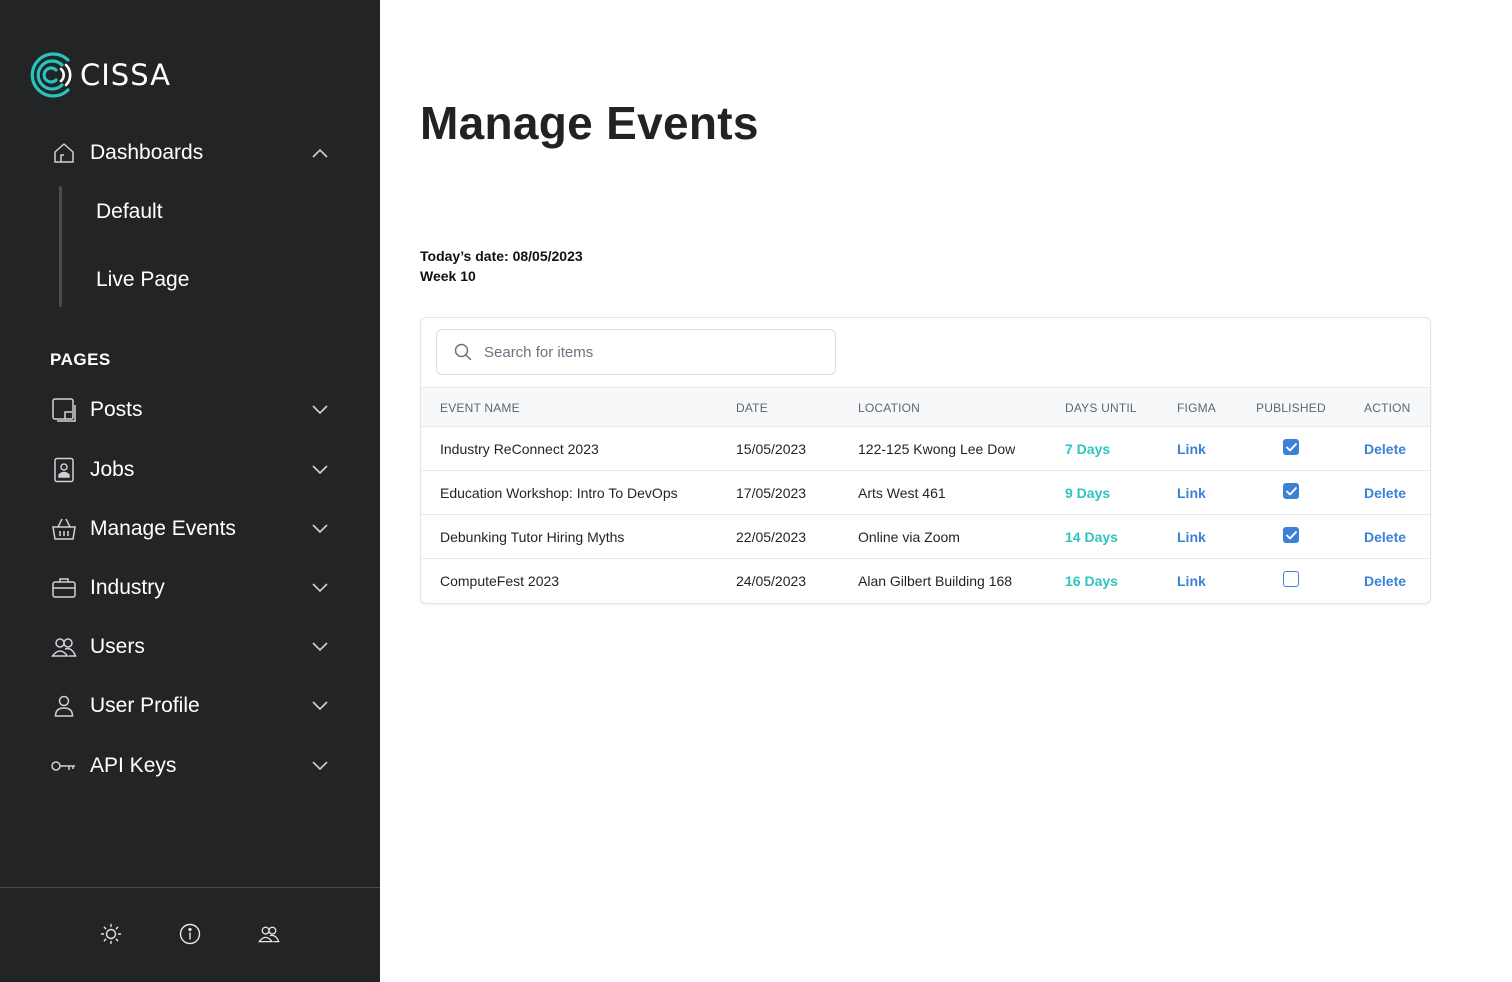  I want to click on location-cell: Arts West 461, so click(902, 493).